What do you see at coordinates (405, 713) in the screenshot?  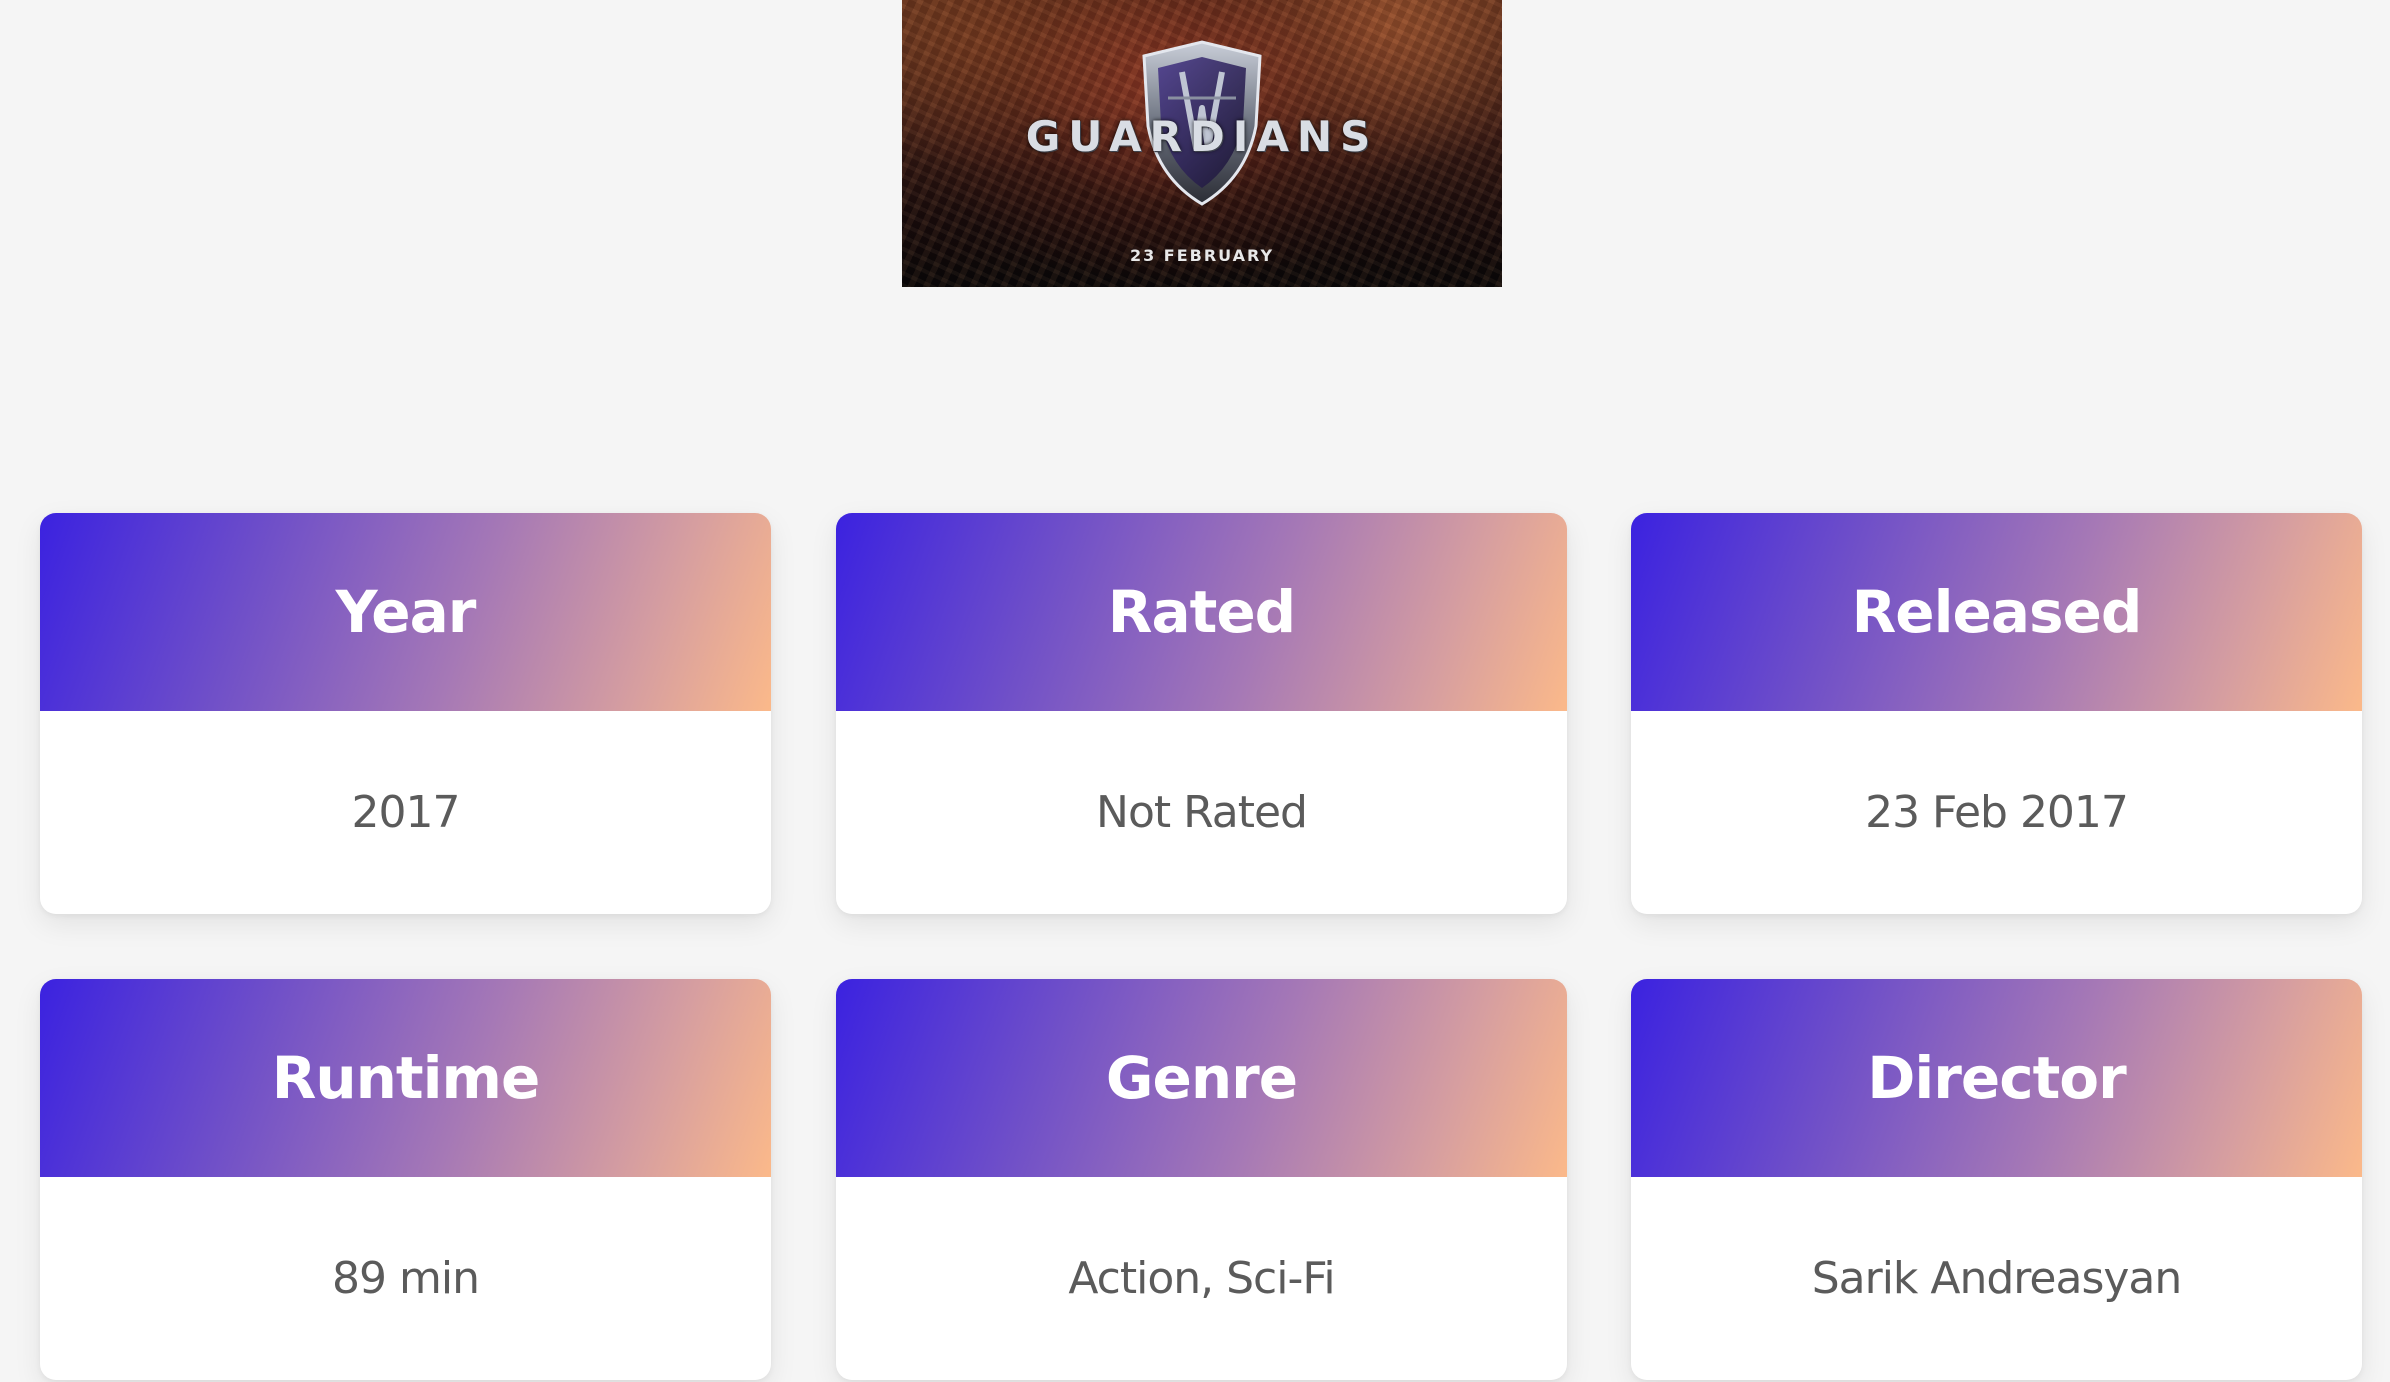 I see `detail-card-year: Year 2017` at bounding box center [405, 713].